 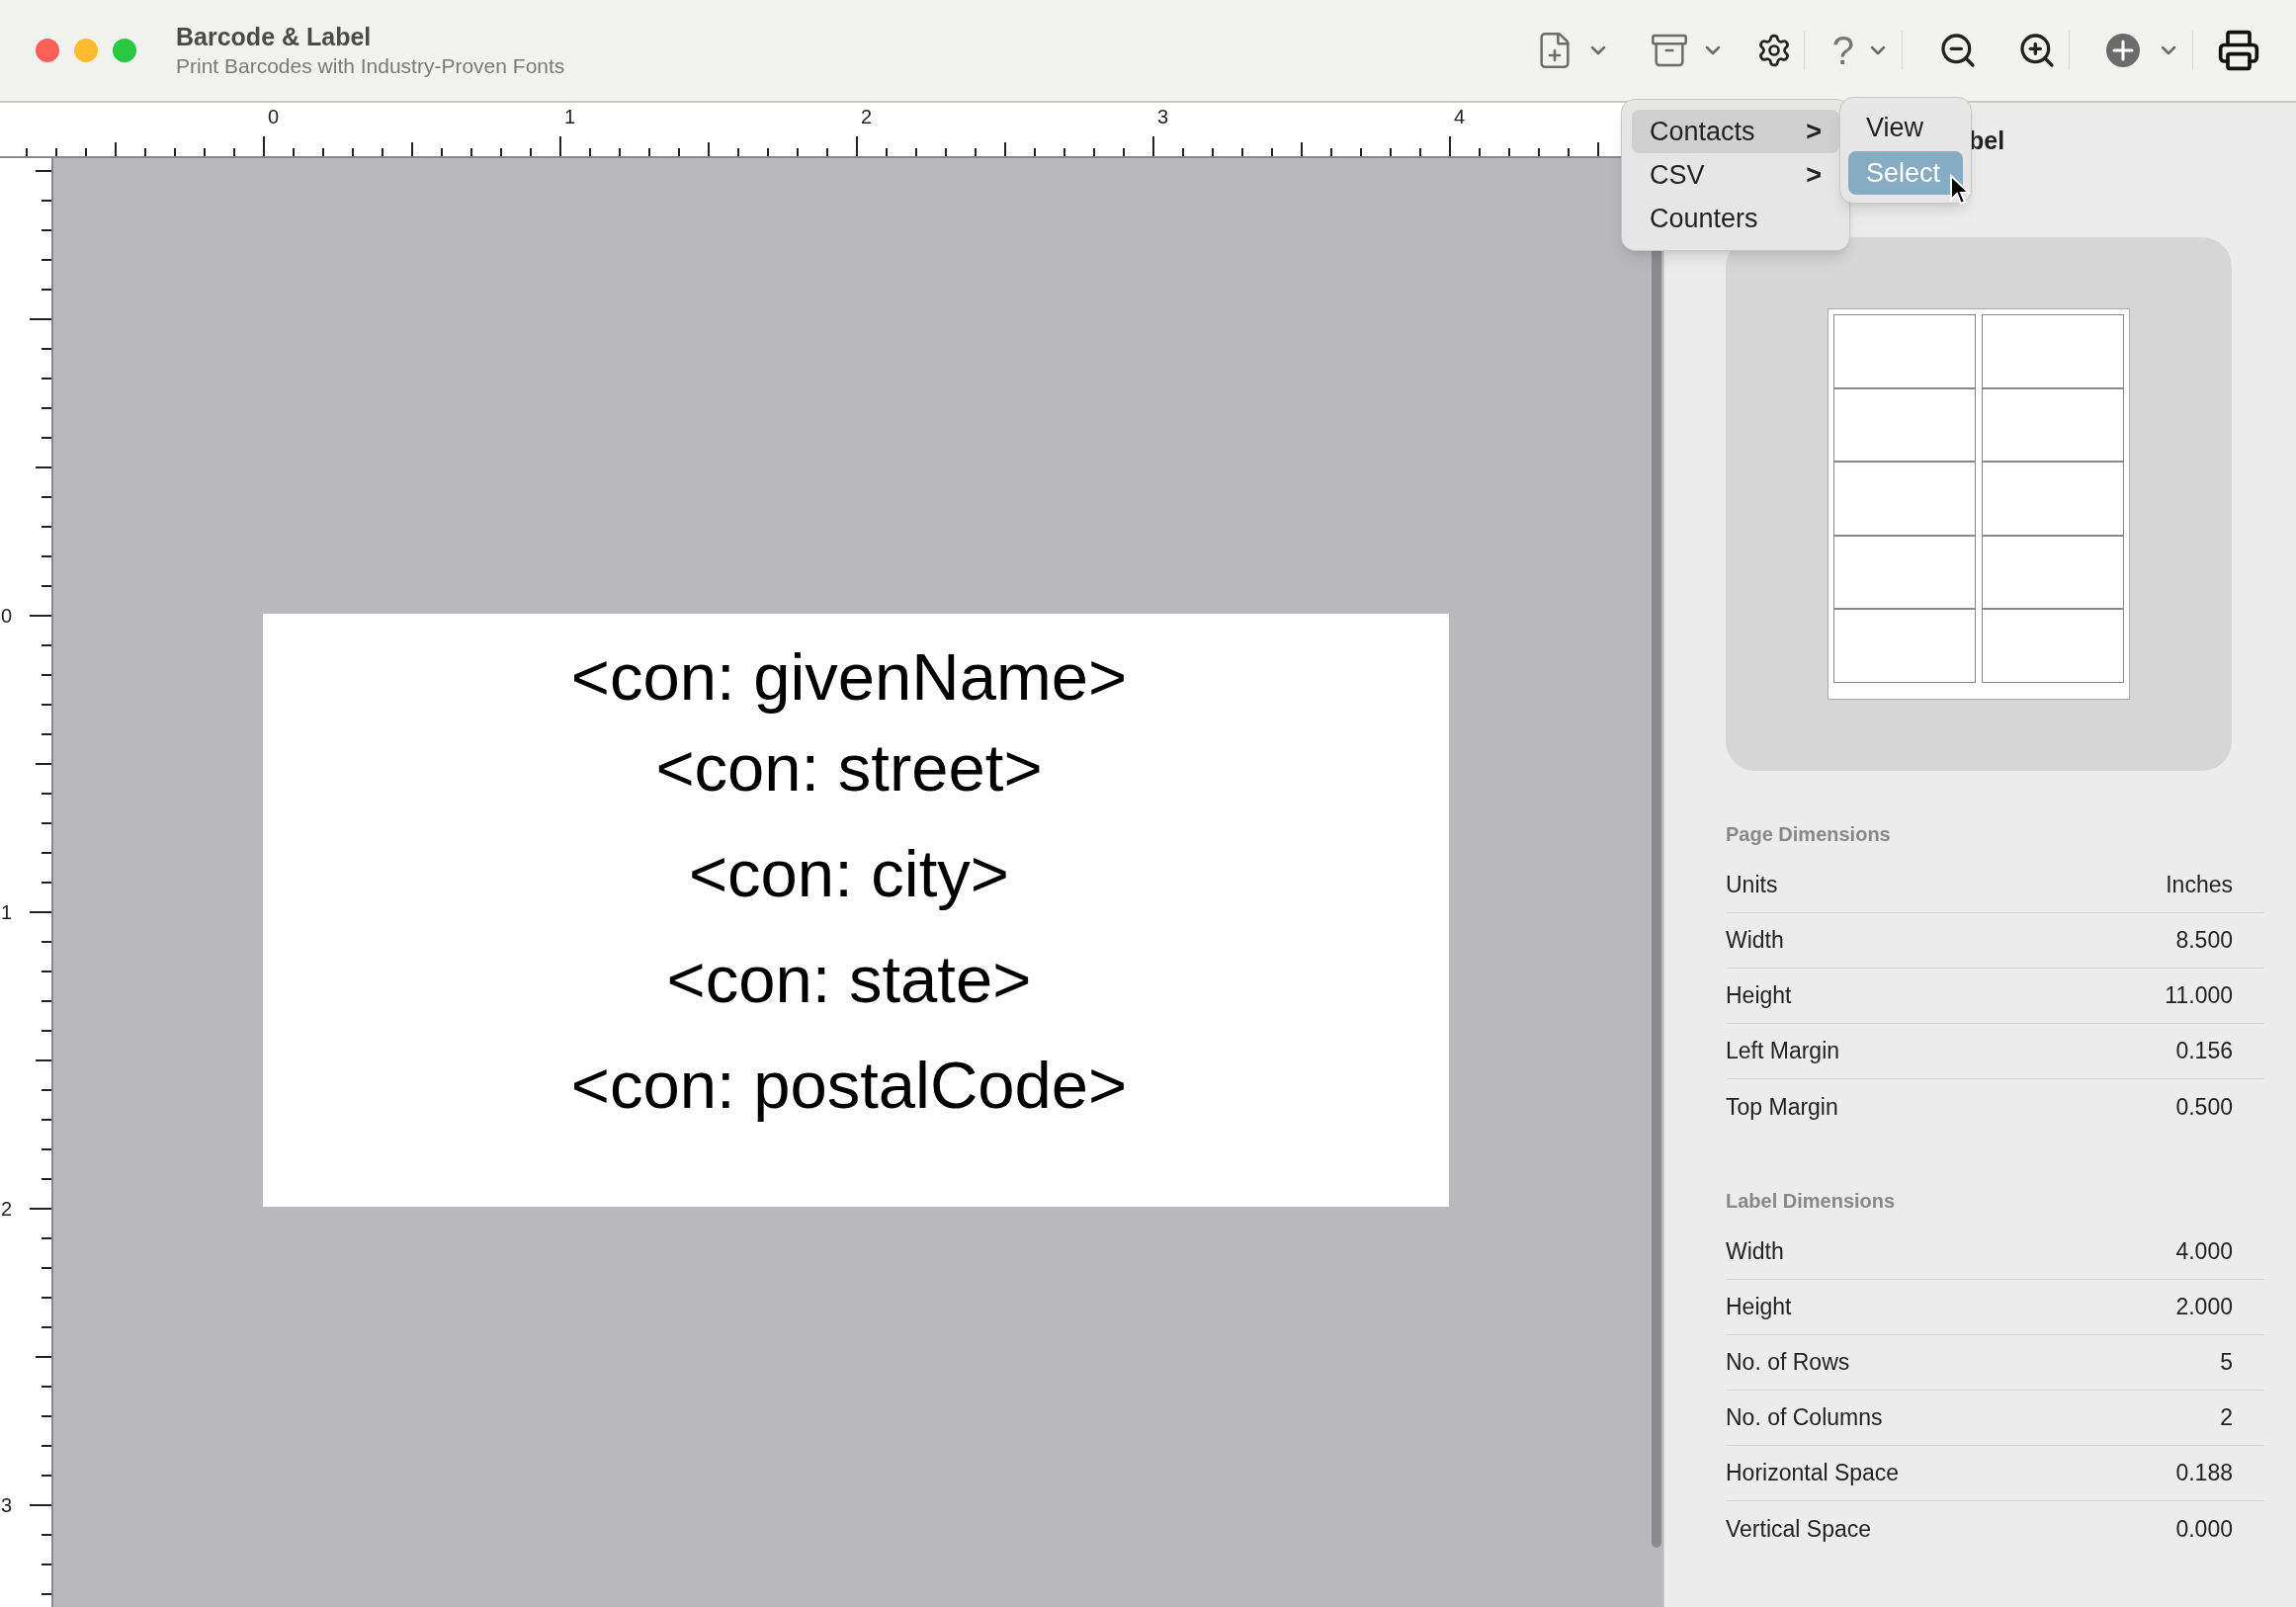 I want to click on label-field-text: <con: postalCode>, so click(x=849, y=1086).